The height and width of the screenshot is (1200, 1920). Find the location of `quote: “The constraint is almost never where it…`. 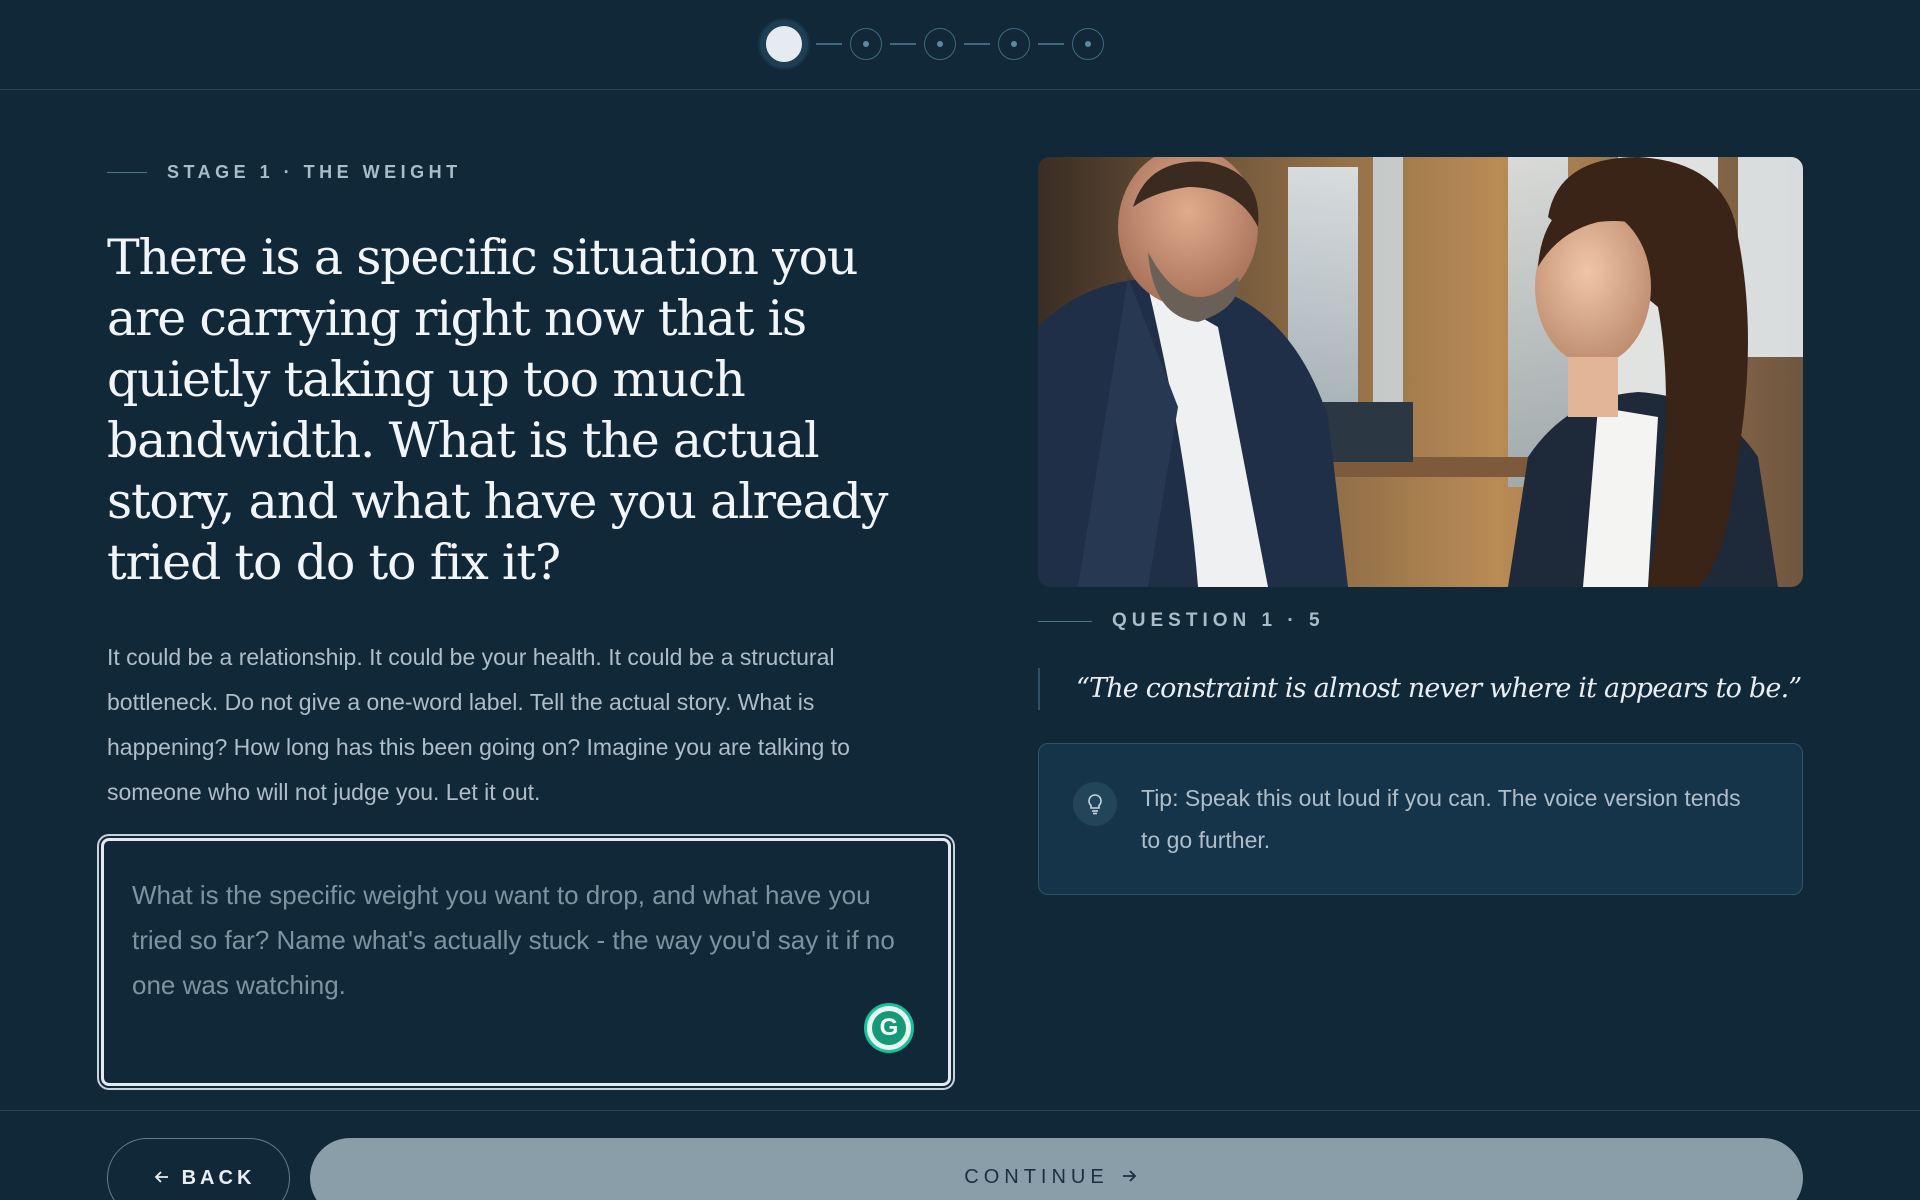

quote: “The constraint is almost never where it… is located at coordinates (1420, 689).